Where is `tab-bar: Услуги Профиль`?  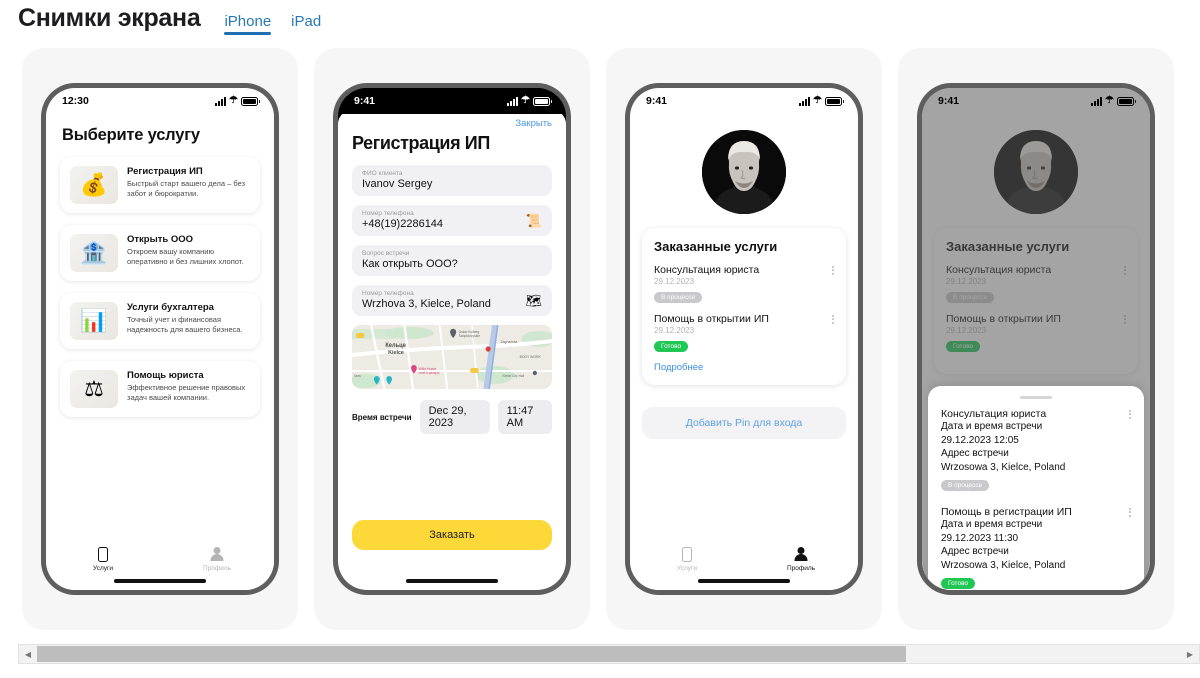 tab-bar: Услуги Профиль is located at coordinates (160, 559).